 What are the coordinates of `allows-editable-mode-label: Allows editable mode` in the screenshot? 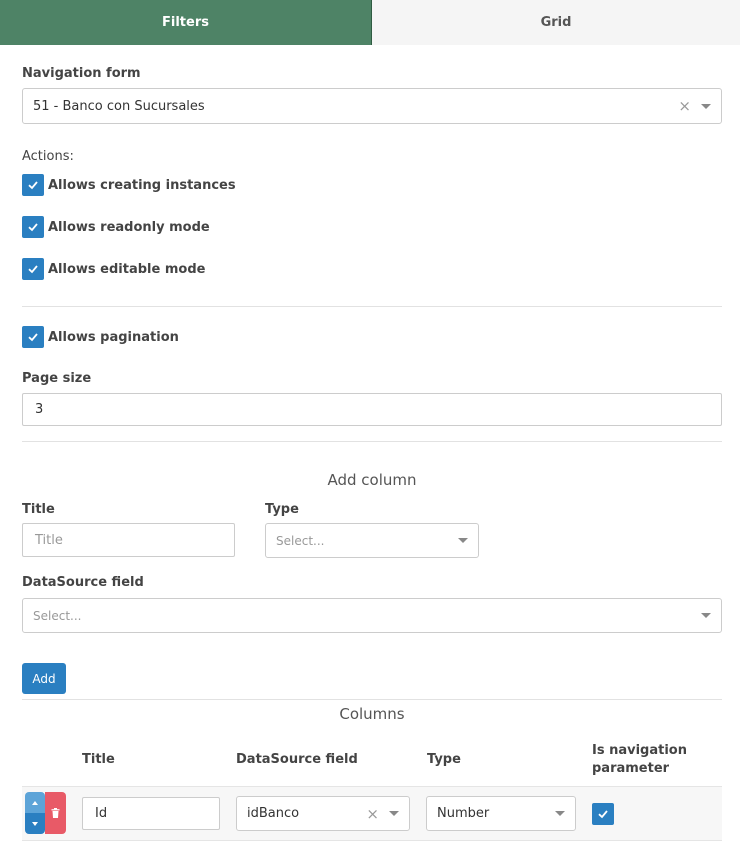 It's located at (127, 269).